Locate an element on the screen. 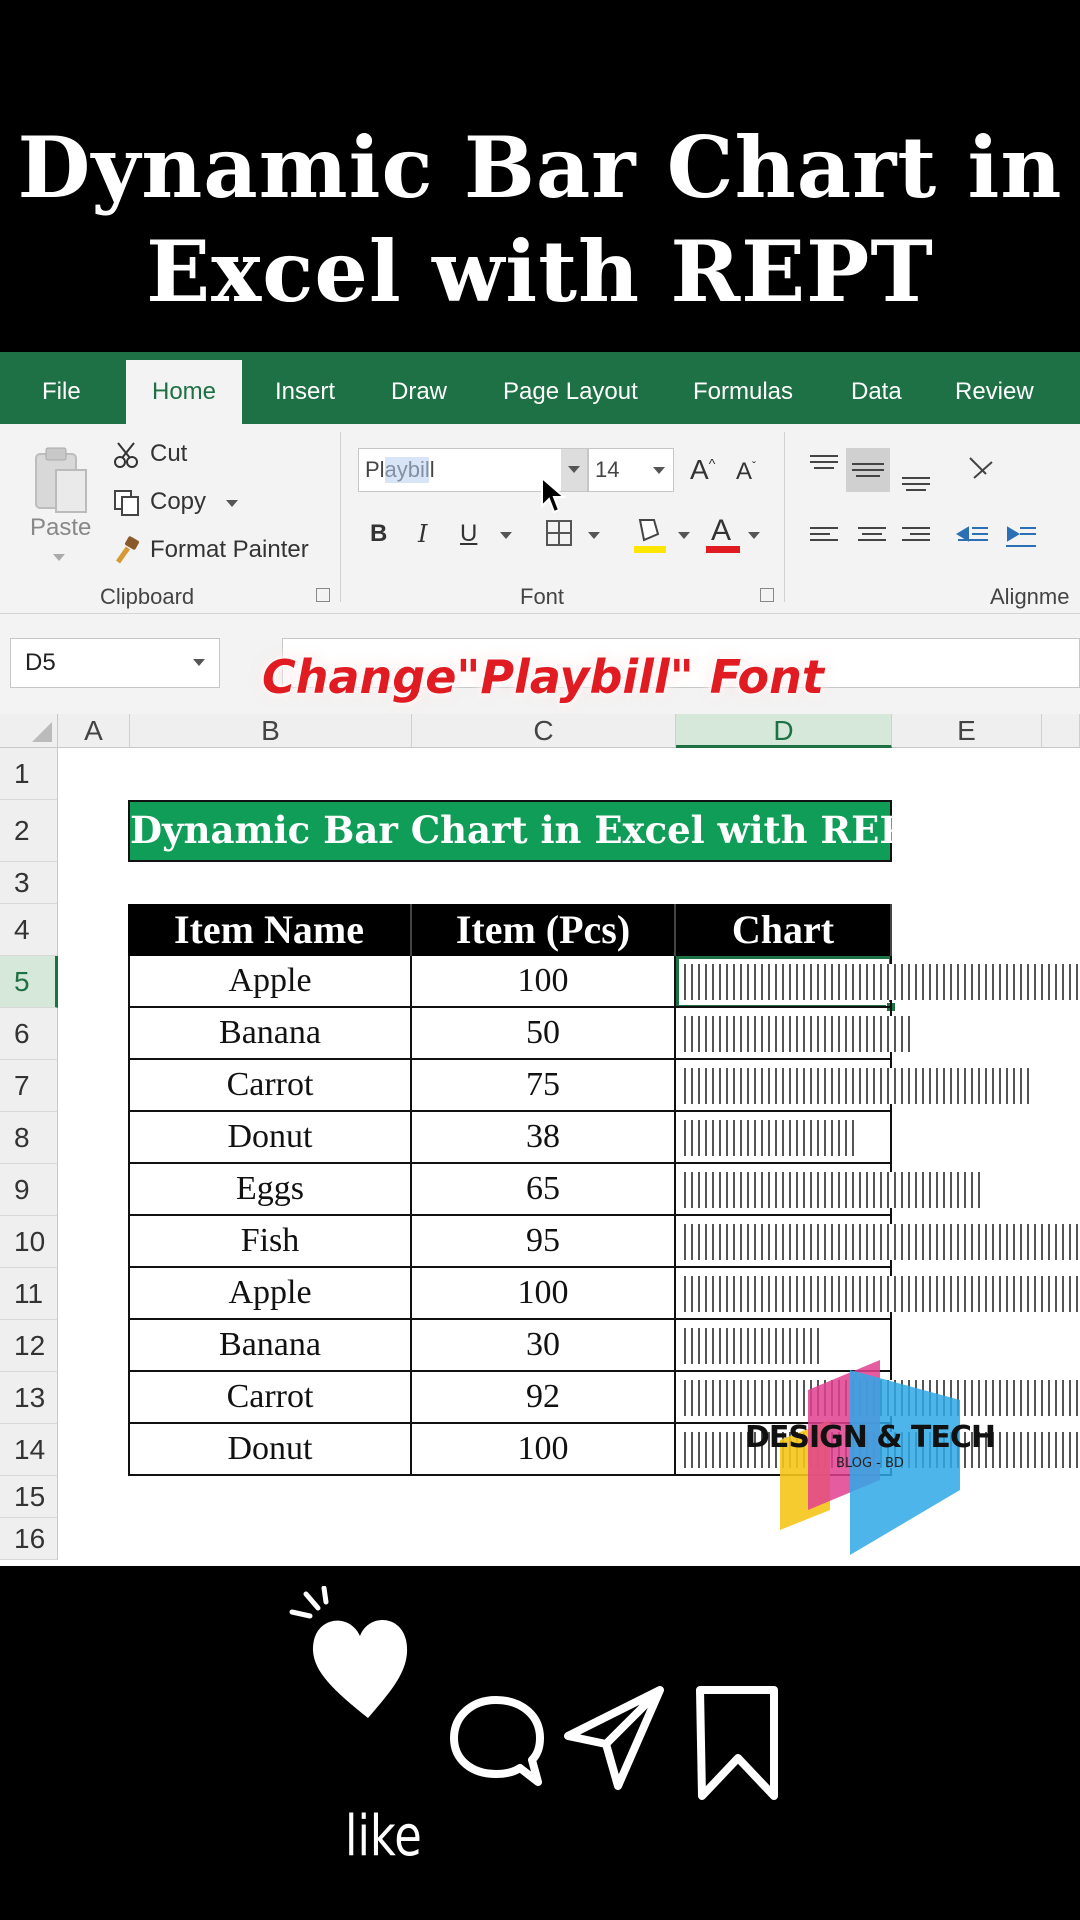 The width and height of the screenshot is (1080, 1920). row-header-1: 1 is located at coordinates (29, 774).